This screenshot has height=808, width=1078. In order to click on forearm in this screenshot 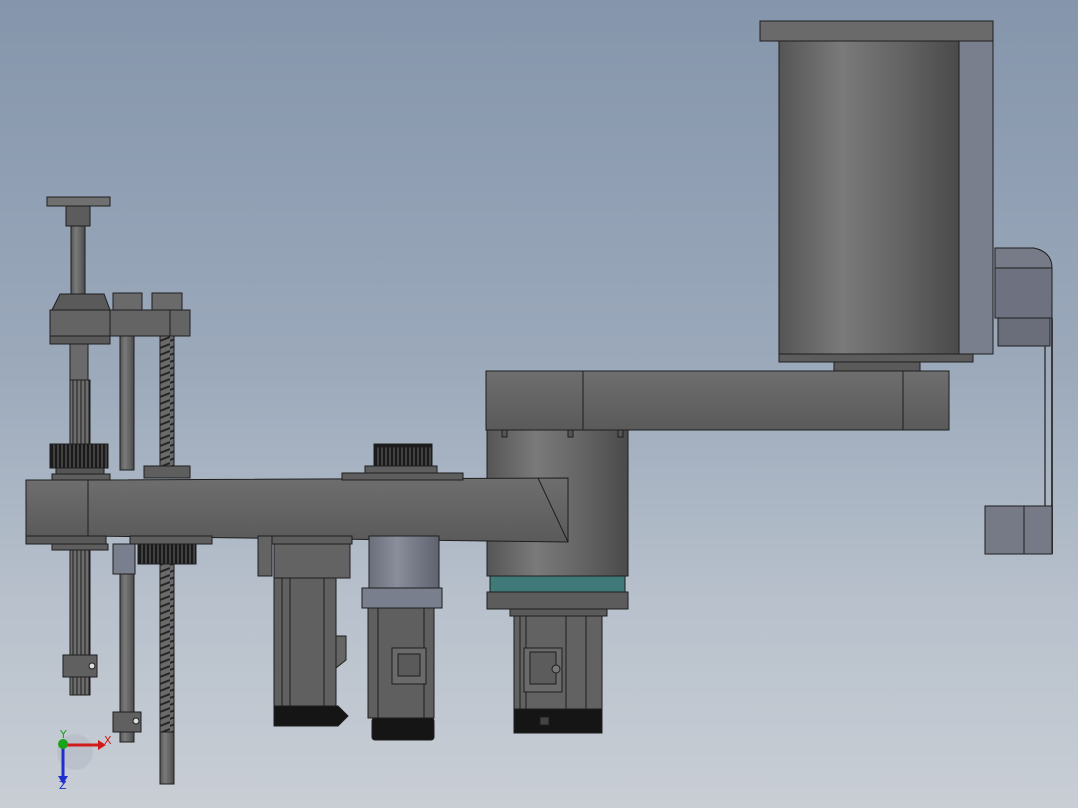, I will do `click(297, 511)`.